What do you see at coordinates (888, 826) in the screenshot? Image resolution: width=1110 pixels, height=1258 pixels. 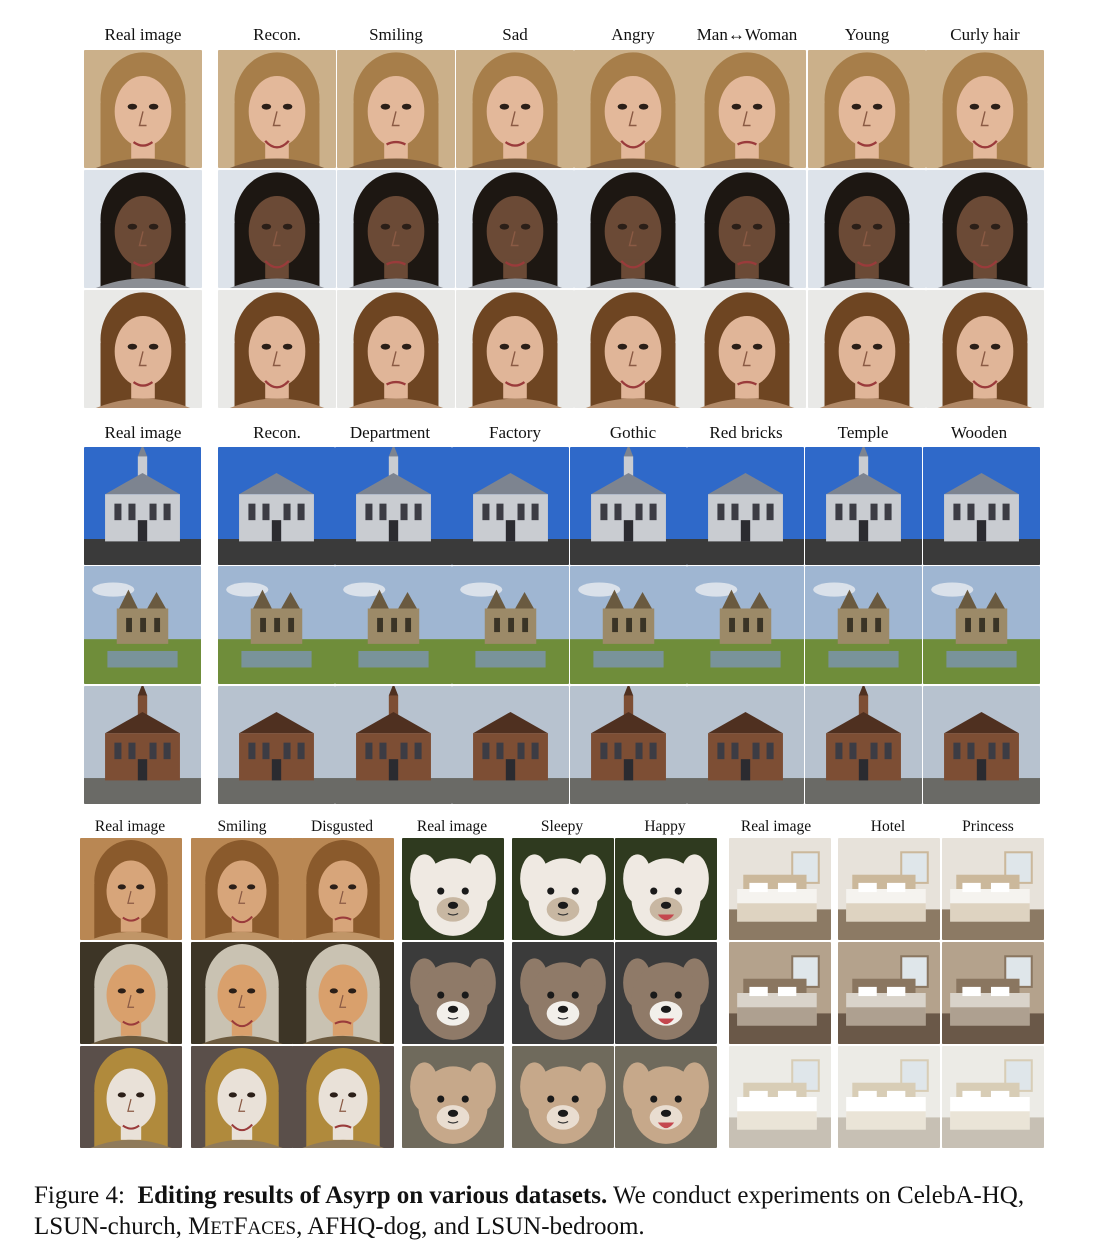 I see `col-header: Hotel` at bounding box center [888, 826].